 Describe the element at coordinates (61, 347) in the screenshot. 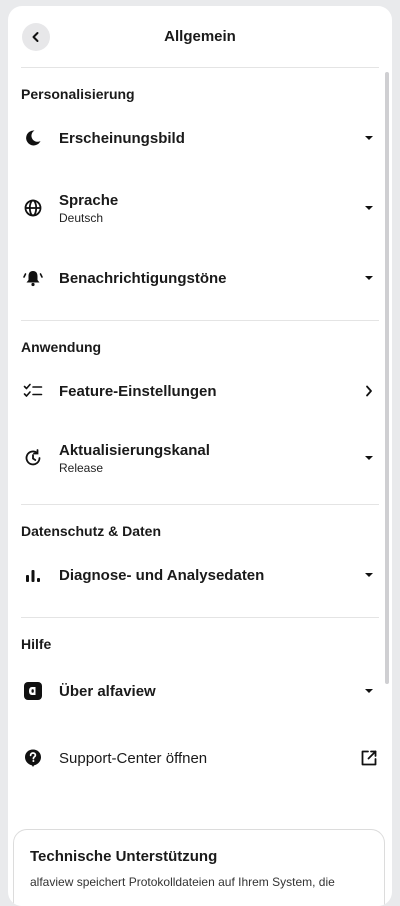

I see `section-title-anwendung: Anwendung` at that location.